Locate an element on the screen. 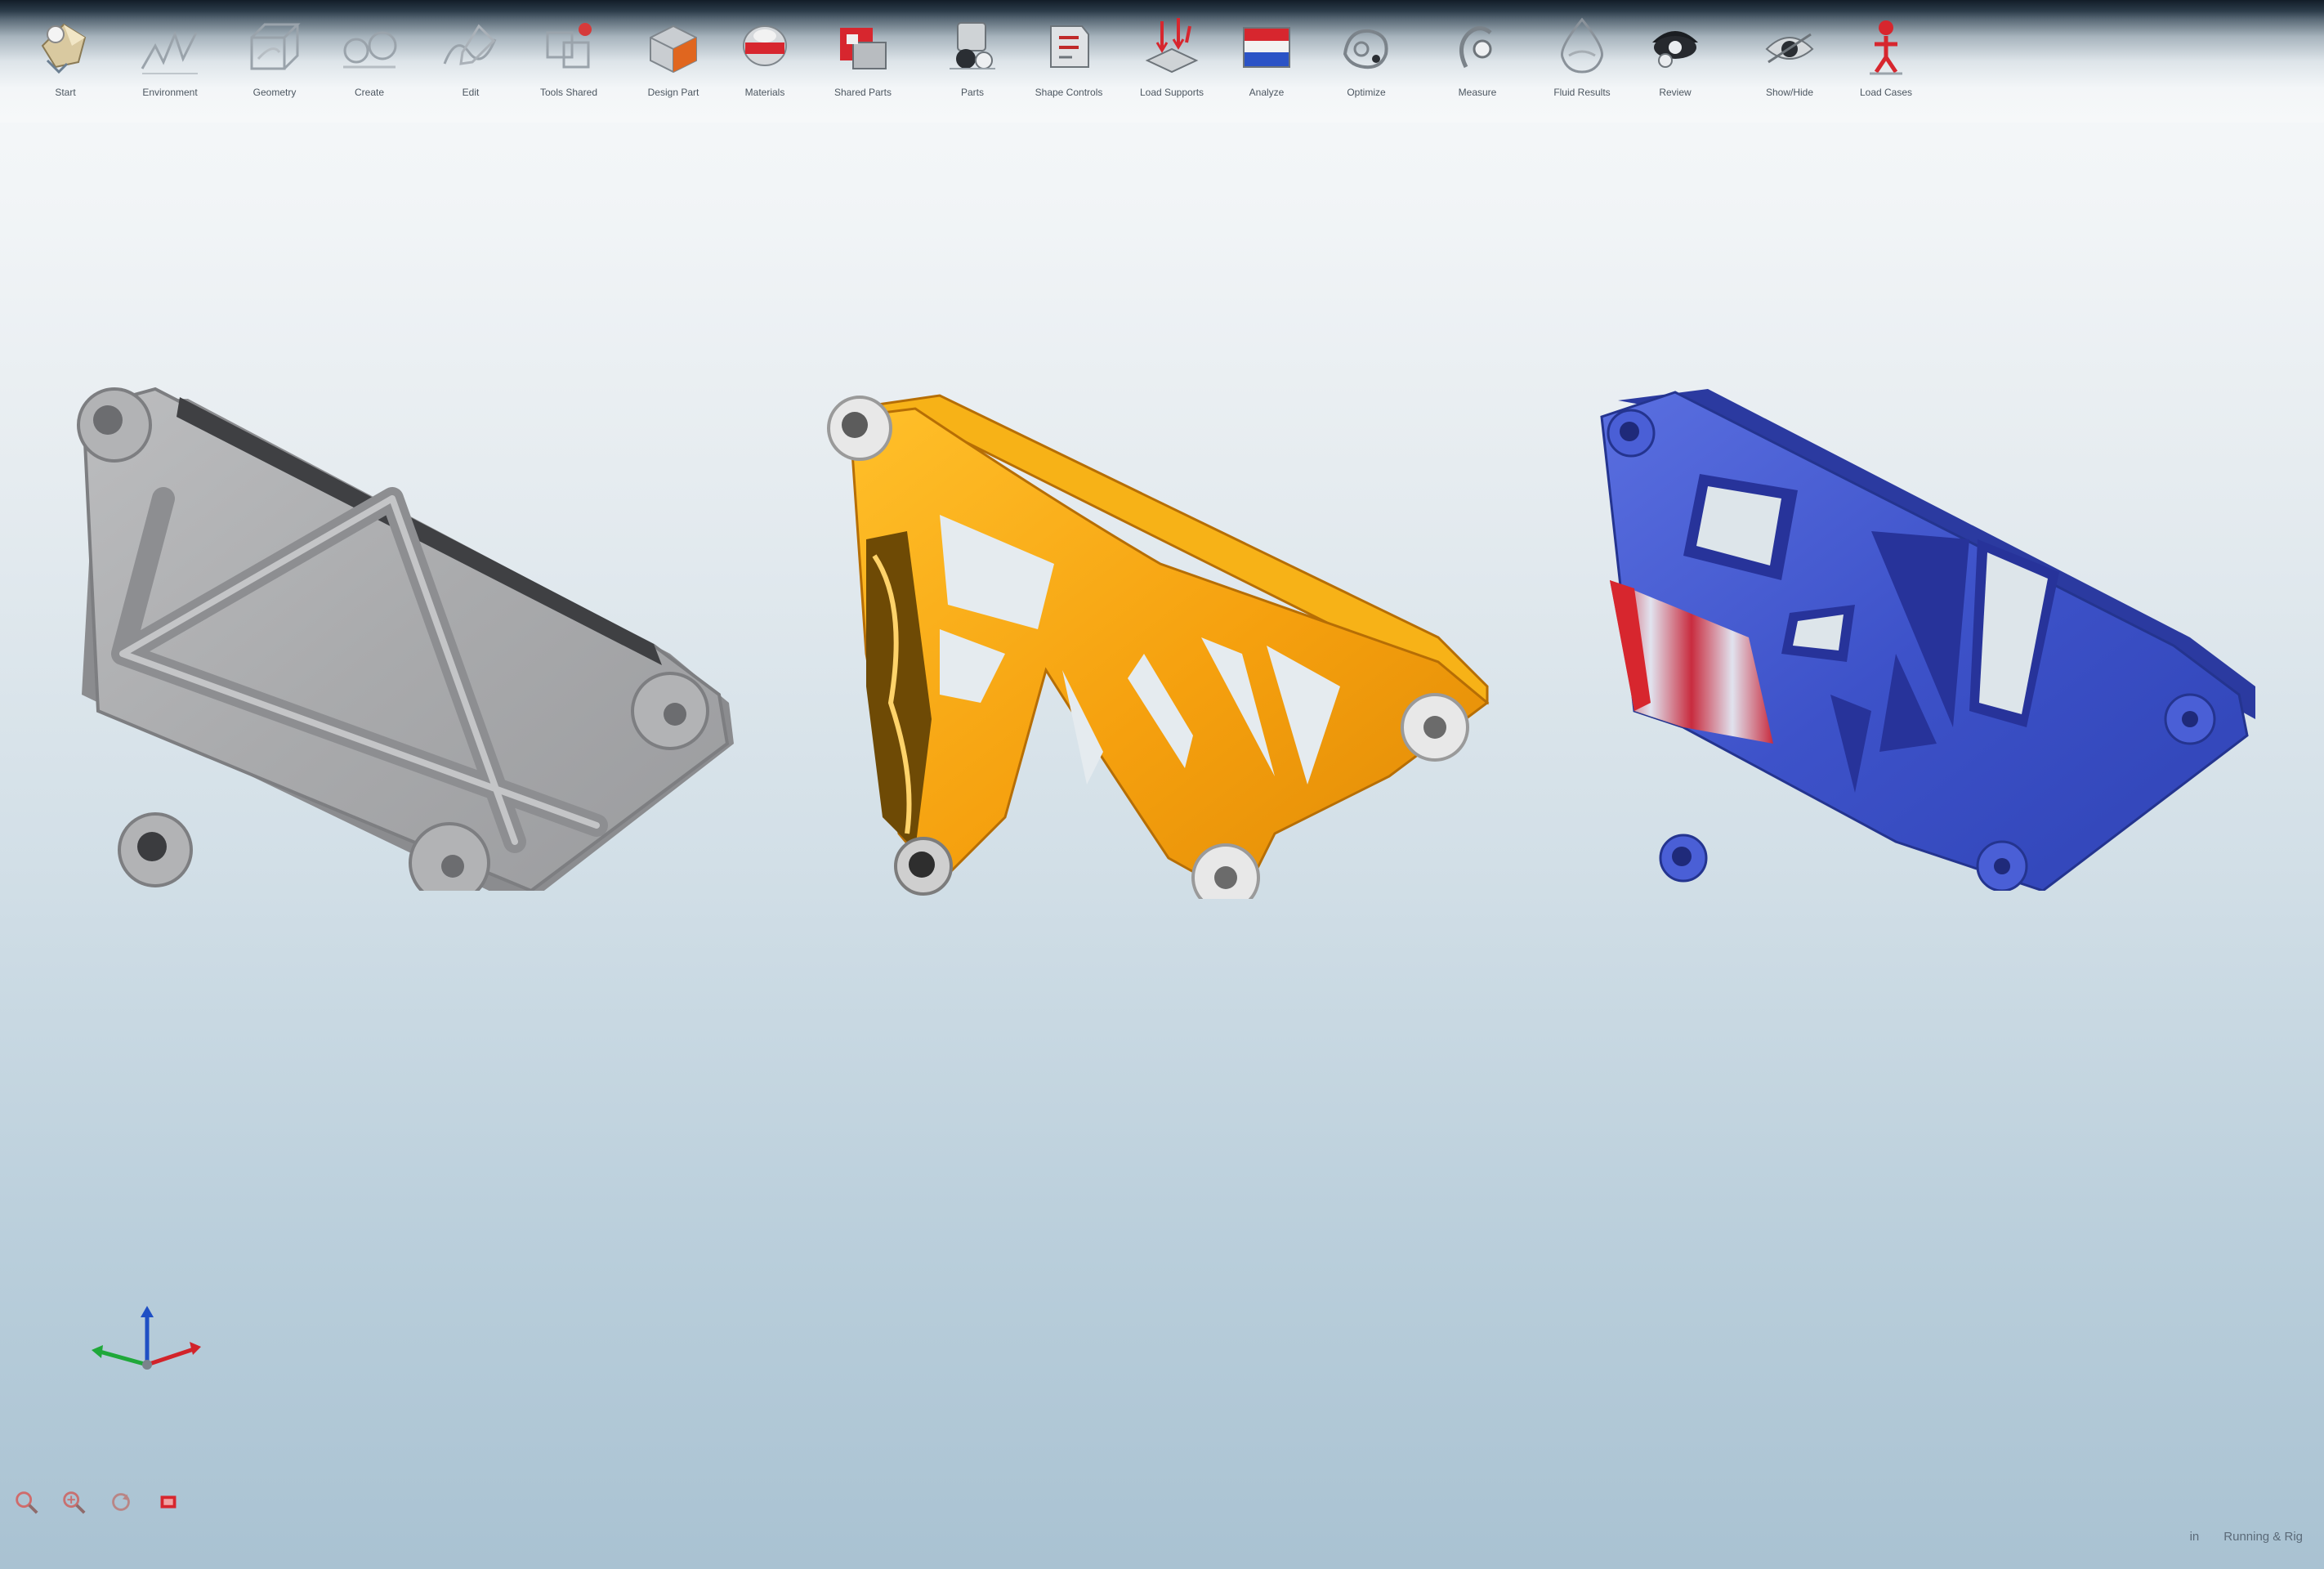  tool-review: Review is located at coordinates (1675, 63).